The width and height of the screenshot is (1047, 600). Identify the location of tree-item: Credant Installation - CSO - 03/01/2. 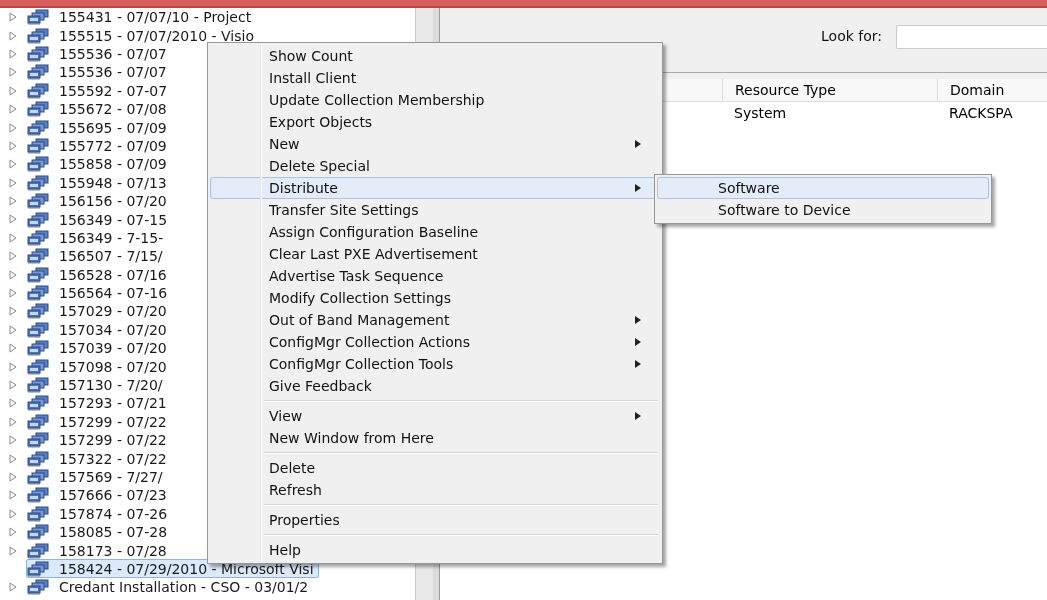
(170, 587).